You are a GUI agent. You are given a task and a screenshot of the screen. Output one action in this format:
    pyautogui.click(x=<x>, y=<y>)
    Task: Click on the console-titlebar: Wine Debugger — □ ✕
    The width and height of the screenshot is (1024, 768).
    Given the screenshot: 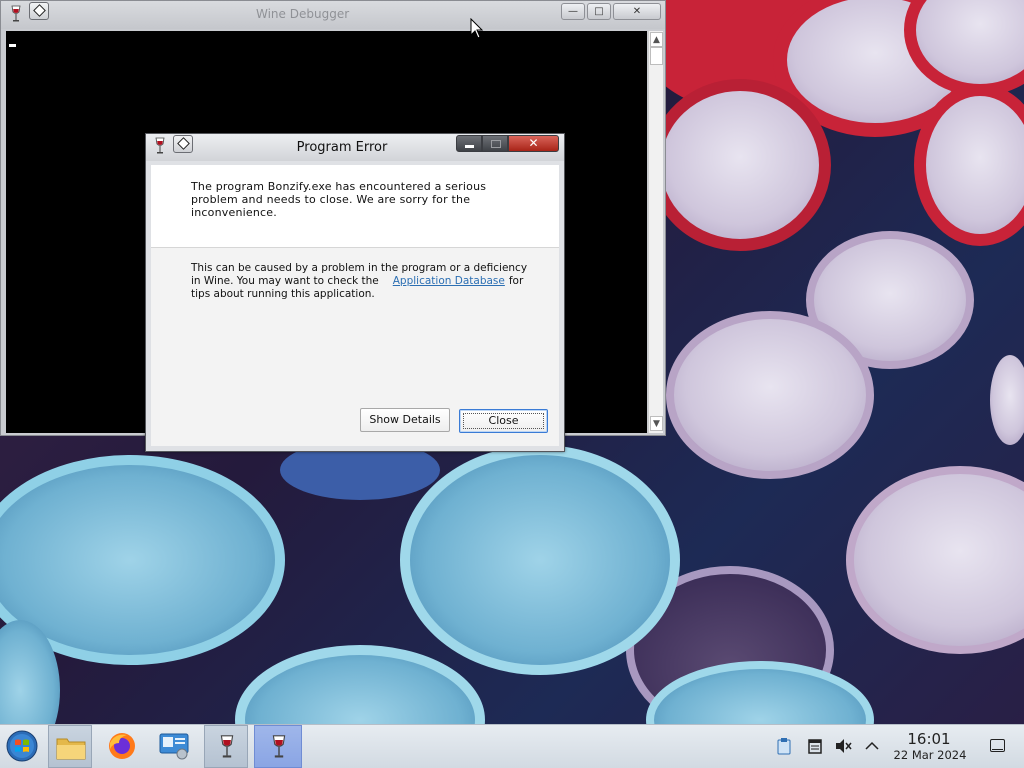 What is the action you would take?
    pyautogui.click(x=333, y=15)
    